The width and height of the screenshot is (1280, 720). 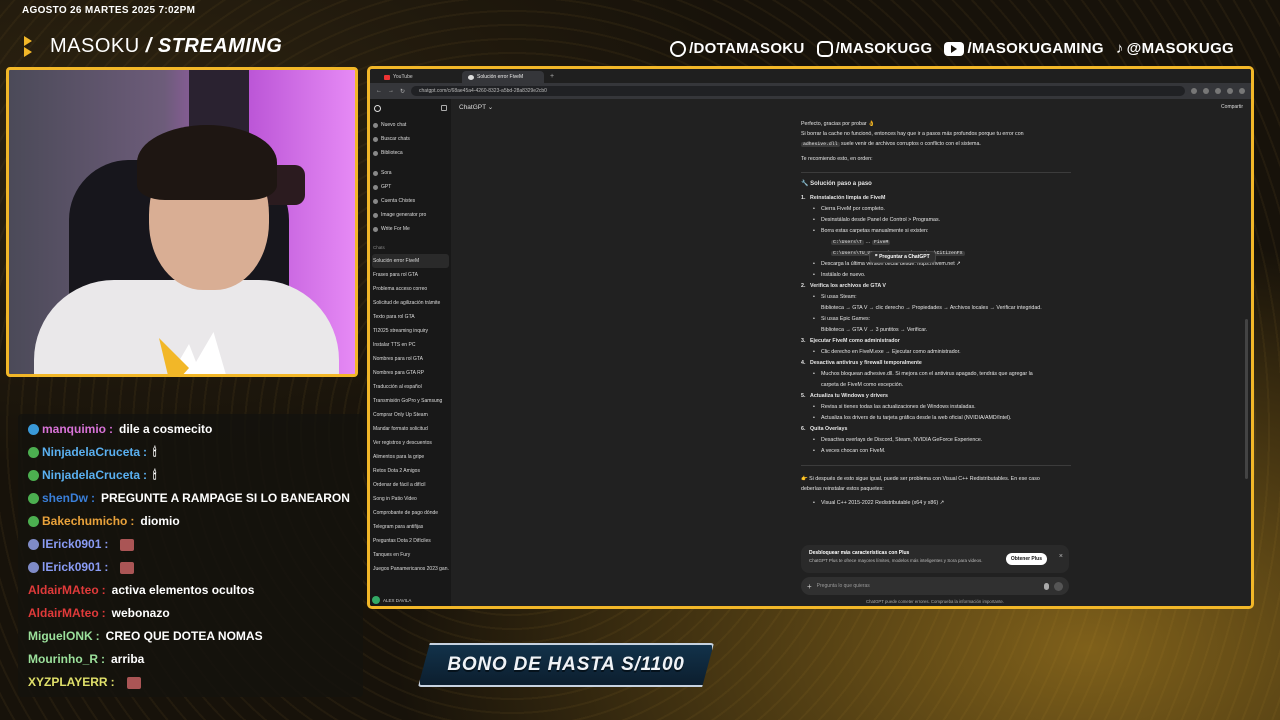 What do you see at coordinates (377, 108) in the screenshot?
I see `openai-logo-icon` at bounding box center [377, 108].